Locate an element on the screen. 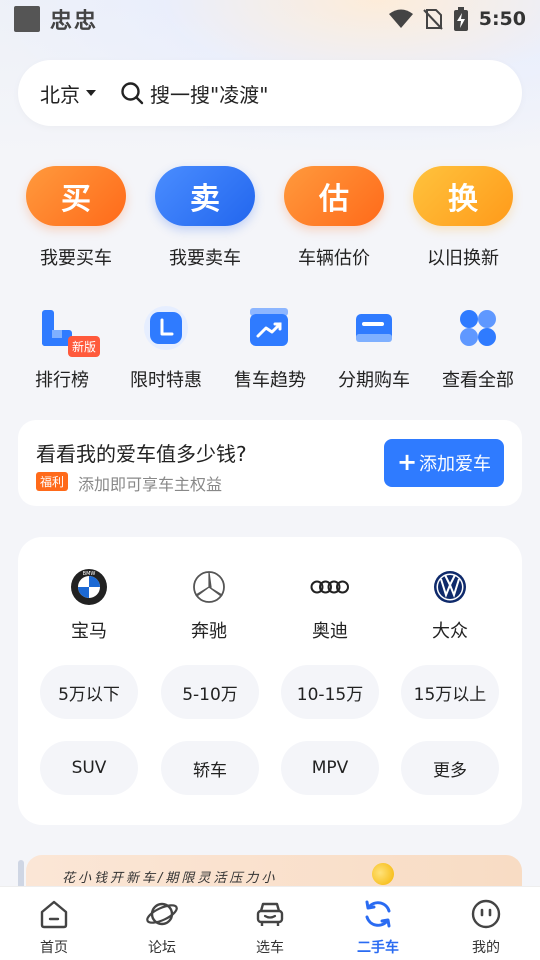  price-filter-under-5w: 5万以下 is located at coordinates (89, 692).